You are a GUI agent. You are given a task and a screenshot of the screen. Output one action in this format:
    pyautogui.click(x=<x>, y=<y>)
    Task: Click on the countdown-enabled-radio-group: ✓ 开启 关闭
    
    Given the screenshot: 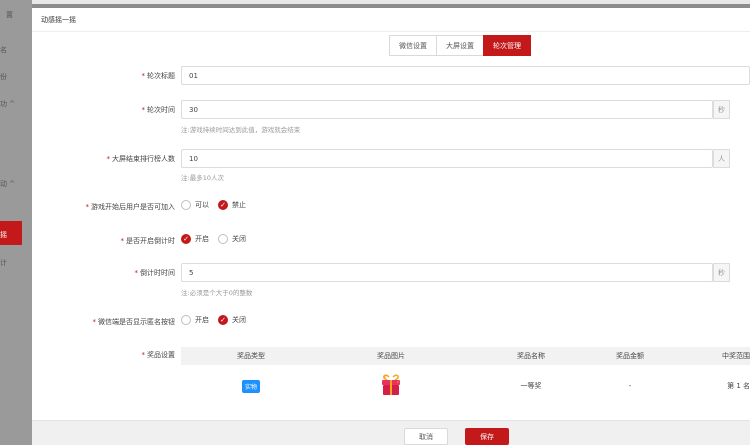 What is the action you would take?
    pyautogui.click(x=218, y=239)
    